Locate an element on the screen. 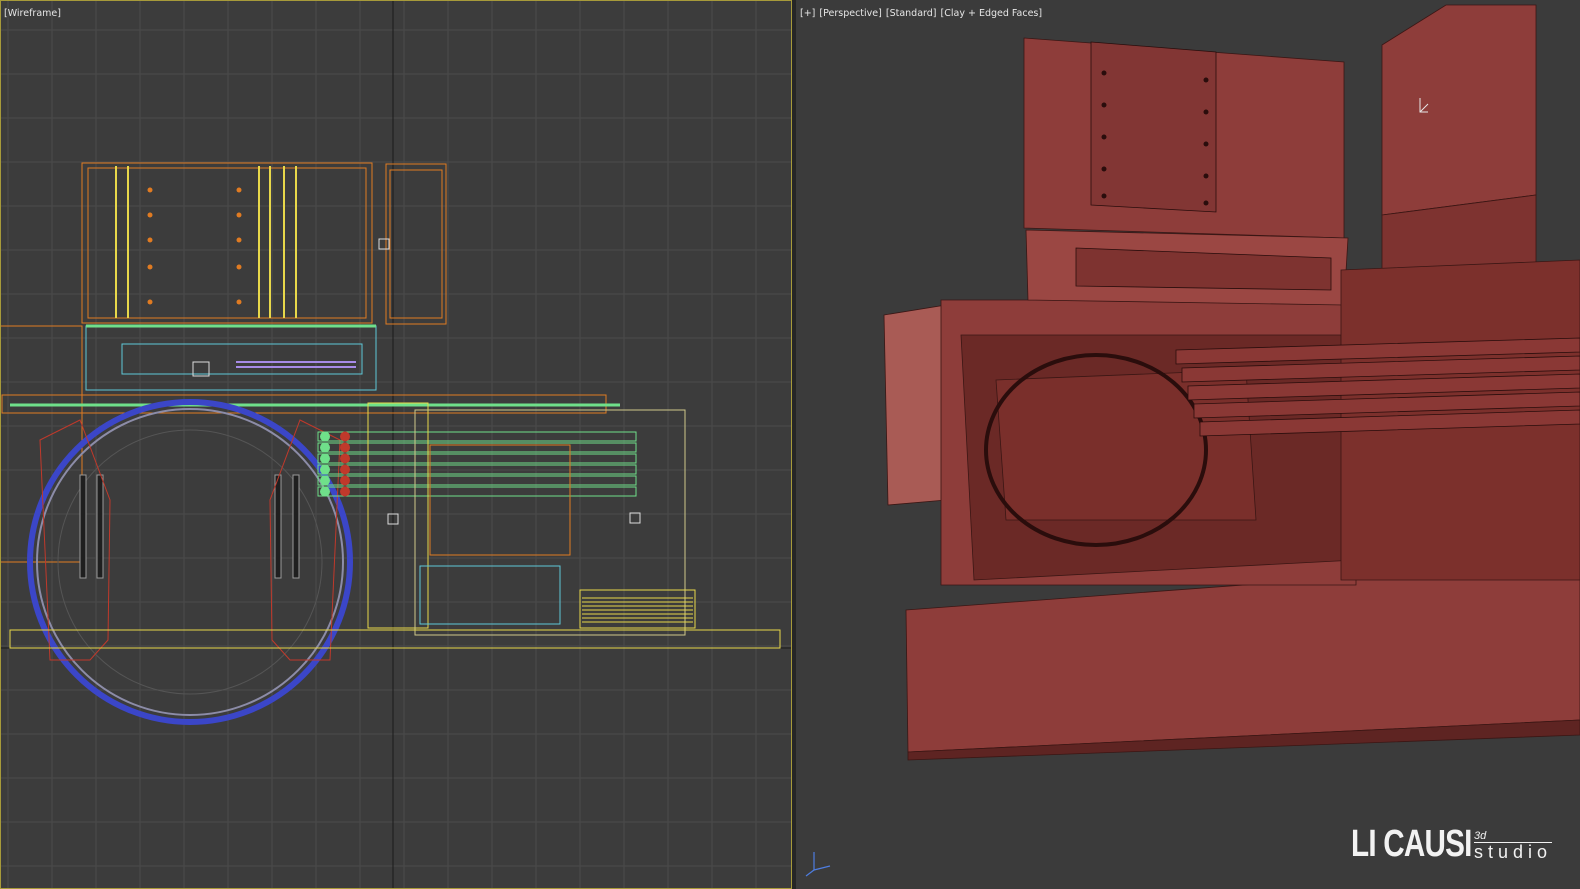  pivot-marker is located at coordinates (384, 244).